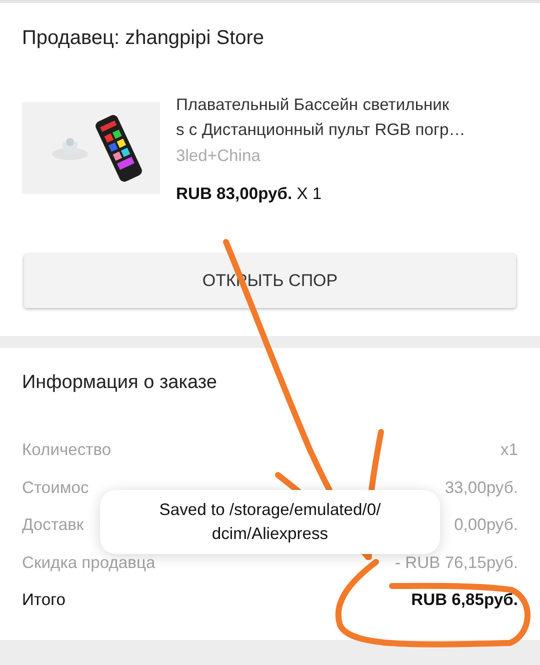 The image size is (540, 665). Describe the element at coordinates (486, 525) in the screenshot. I see `row-value: 0,00руб.` at that location.